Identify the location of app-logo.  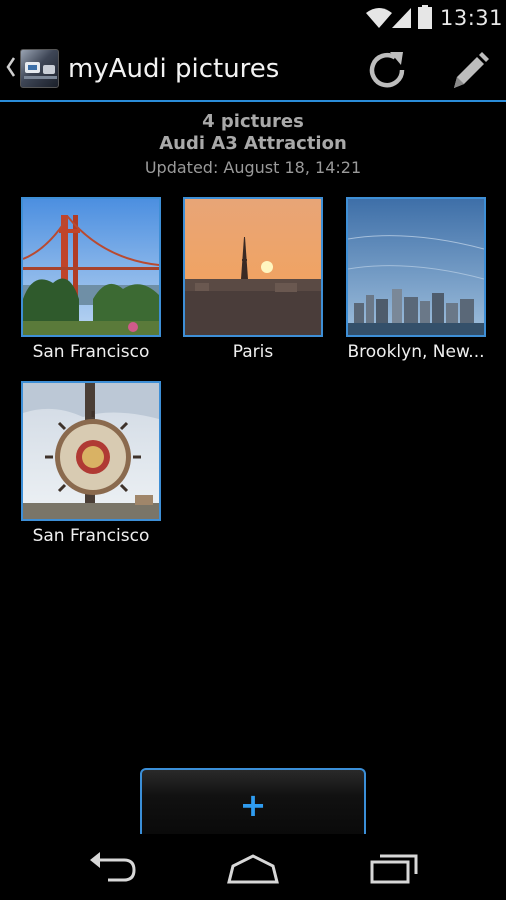
(39, 68).